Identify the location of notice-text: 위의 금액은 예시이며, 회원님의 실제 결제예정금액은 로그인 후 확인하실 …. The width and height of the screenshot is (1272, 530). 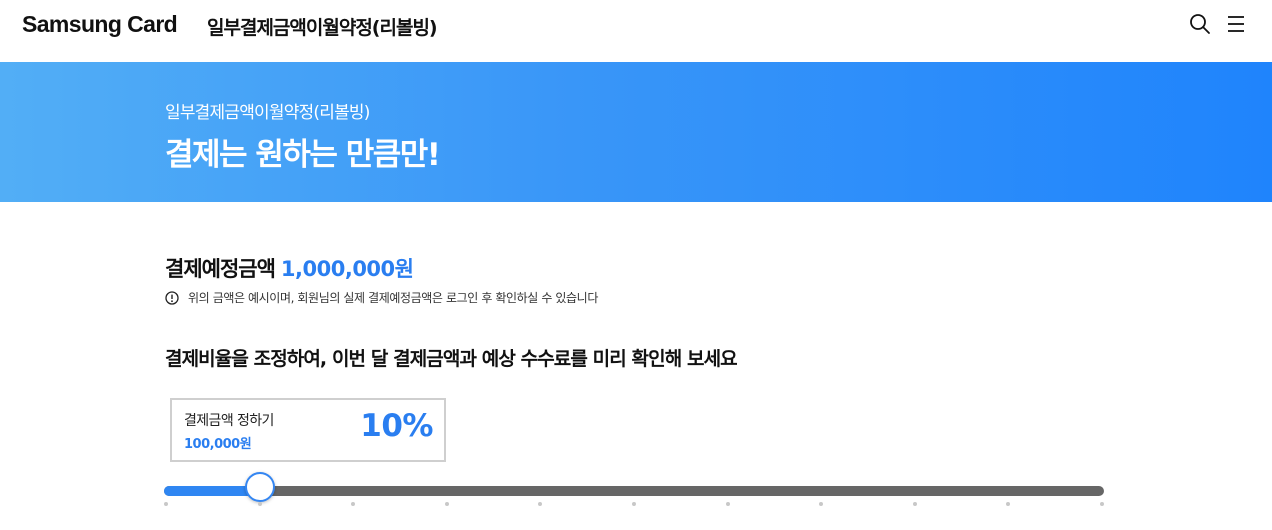
(393, 298).